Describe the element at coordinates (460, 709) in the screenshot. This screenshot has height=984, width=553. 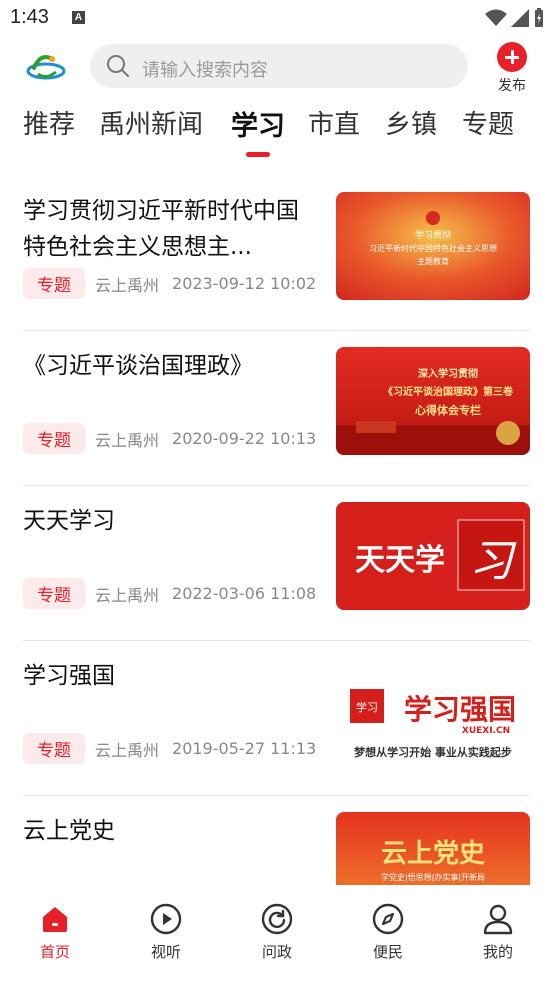
I see `thumb-text: 学习强国` at that location.